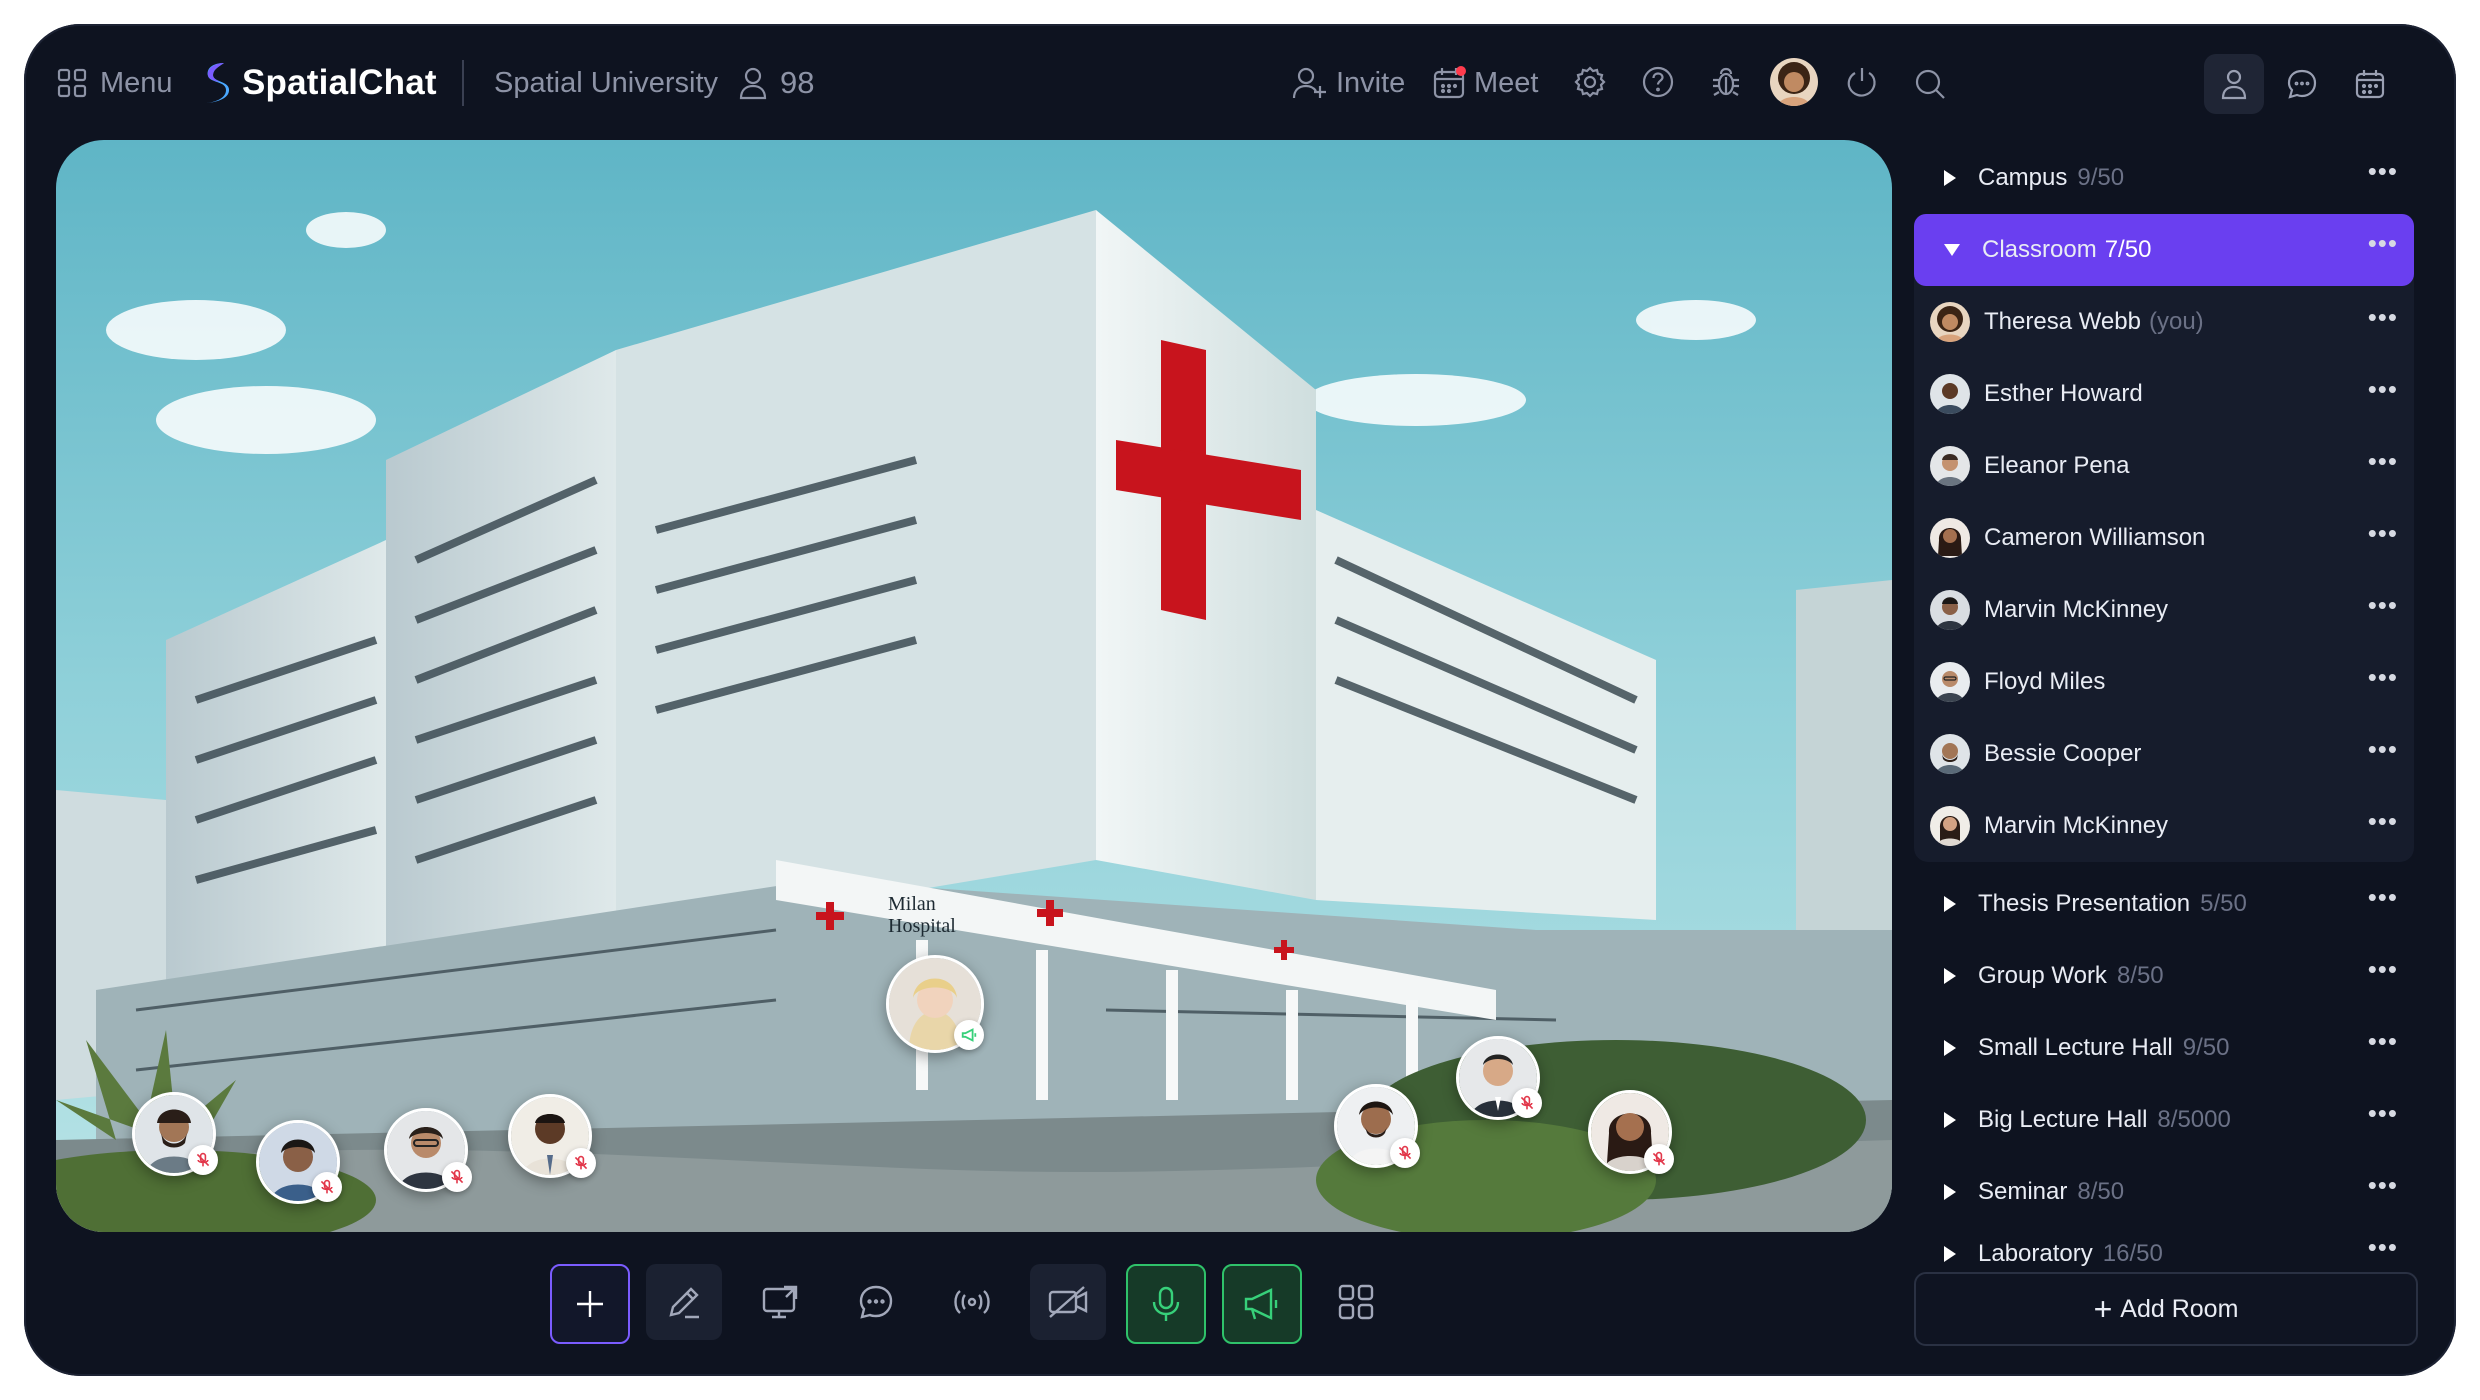 The image size is (2480, 1400). What do you see at coordinates (780, 1302) in the screenshot?
I see `screen-share-button` at bounding box center [780, 1302].